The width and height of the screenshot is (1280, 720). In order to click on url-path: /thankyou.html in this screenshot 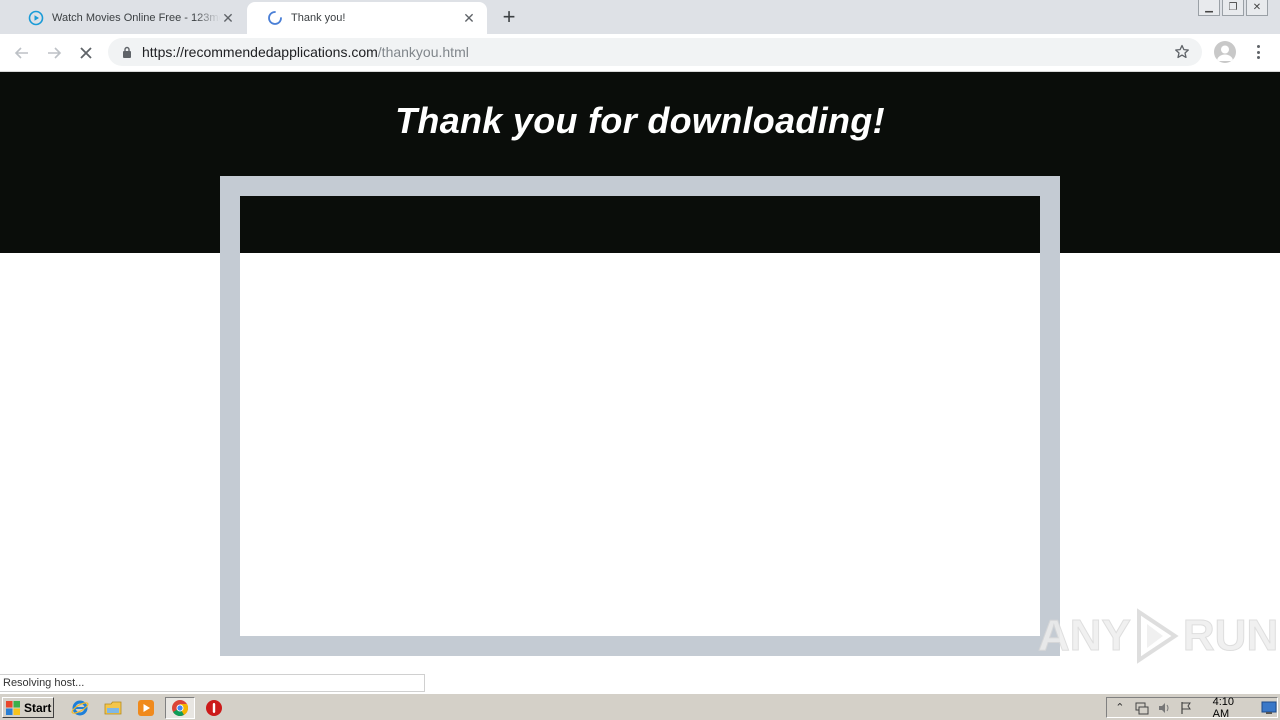, I will do `click(423, 52)`.